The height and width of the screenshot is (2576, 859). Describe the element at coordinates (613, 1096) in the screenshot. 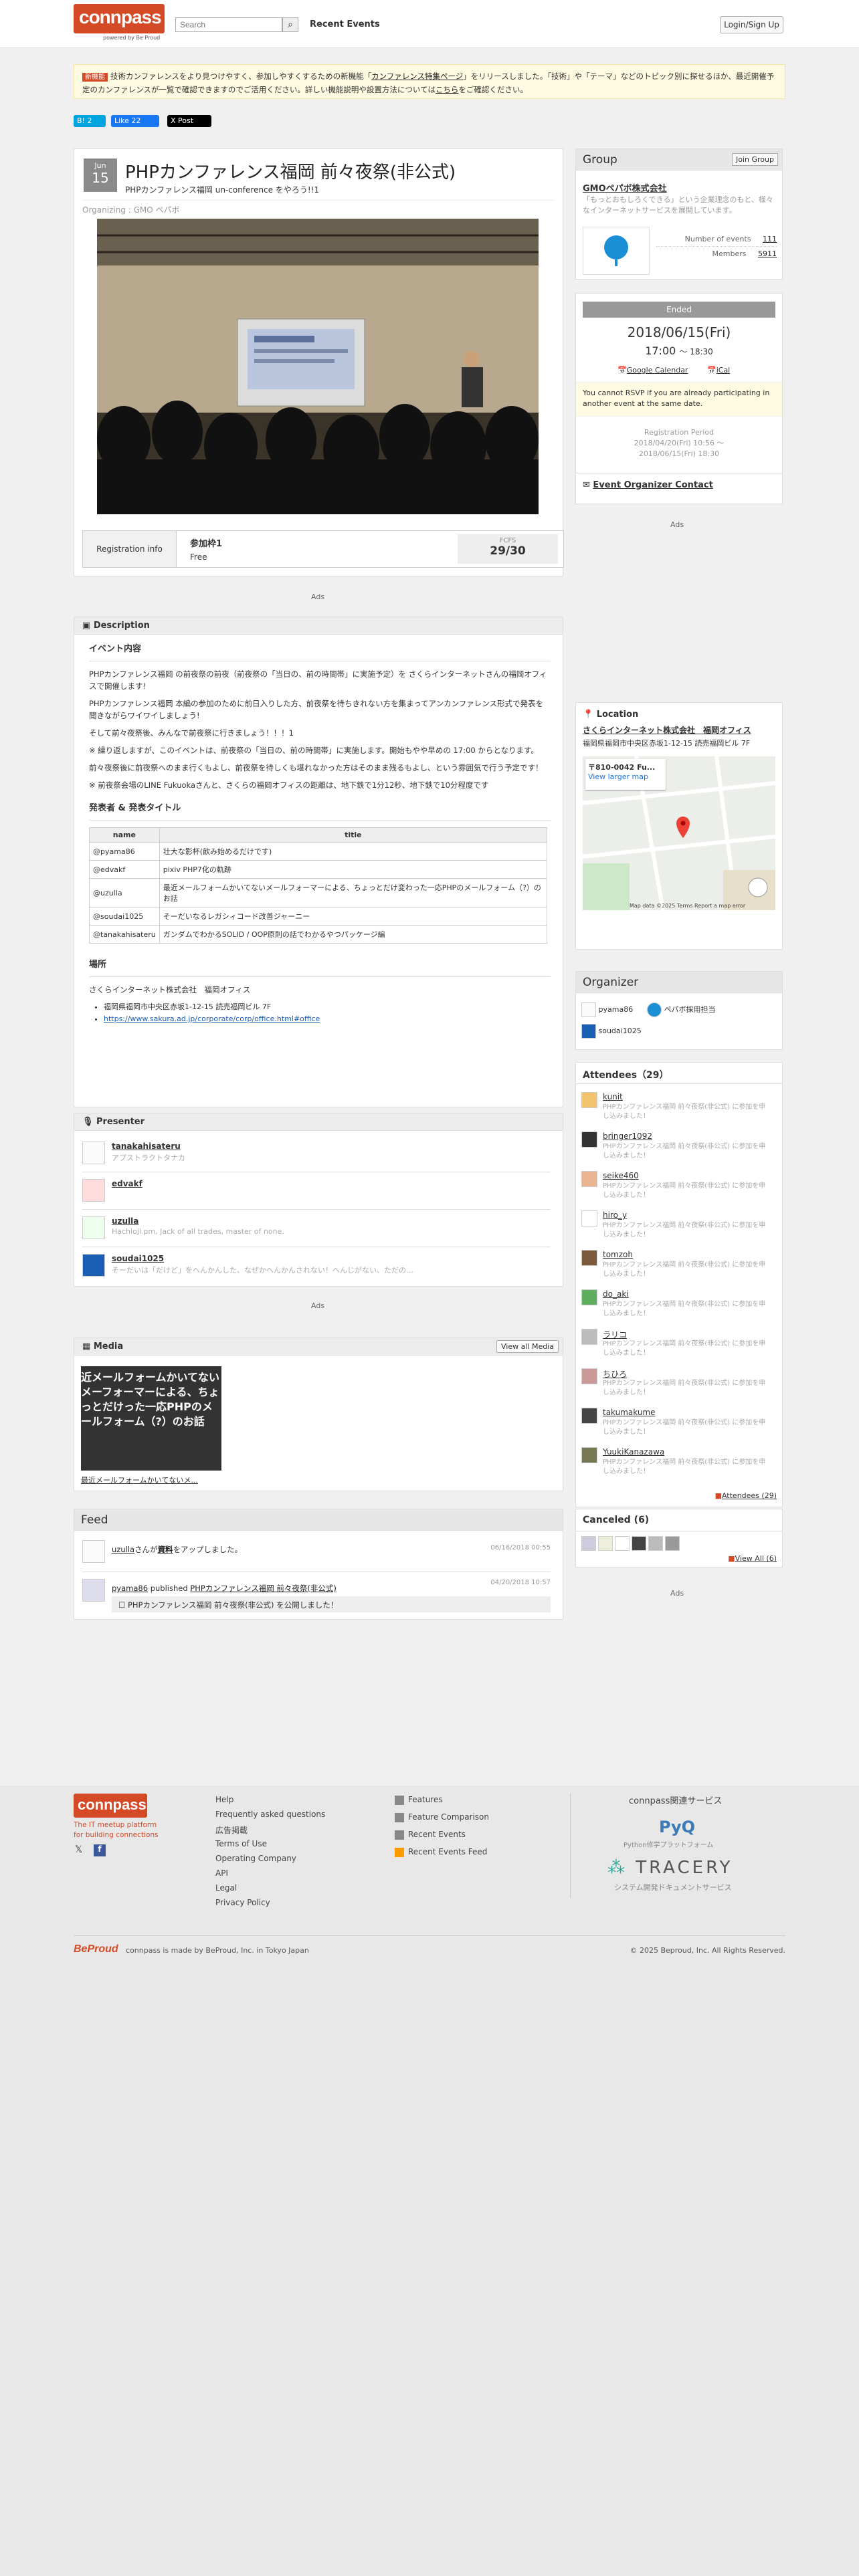

I see `attendee-name: kunit` at that location.